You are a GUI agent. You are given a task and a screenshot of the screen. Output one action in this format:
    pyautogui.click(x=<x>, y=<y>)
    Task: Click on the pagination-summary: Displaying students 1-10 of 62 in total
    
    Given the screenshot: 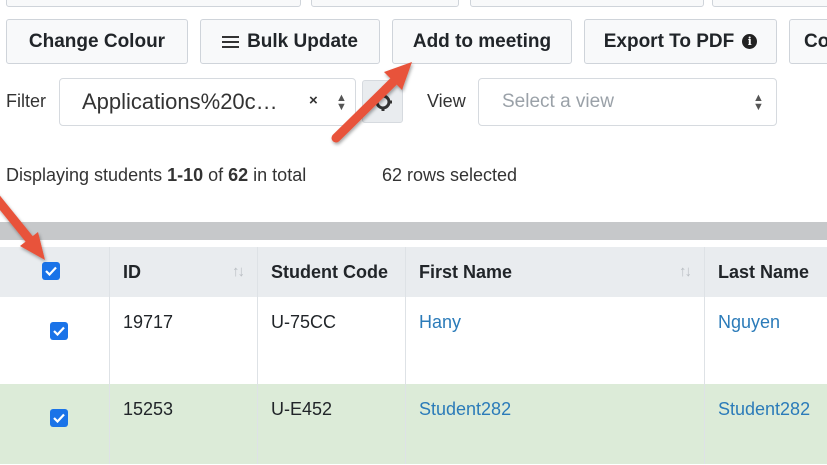 What is the action you would take?
    pyautogui.click(x=156, y=175)
    